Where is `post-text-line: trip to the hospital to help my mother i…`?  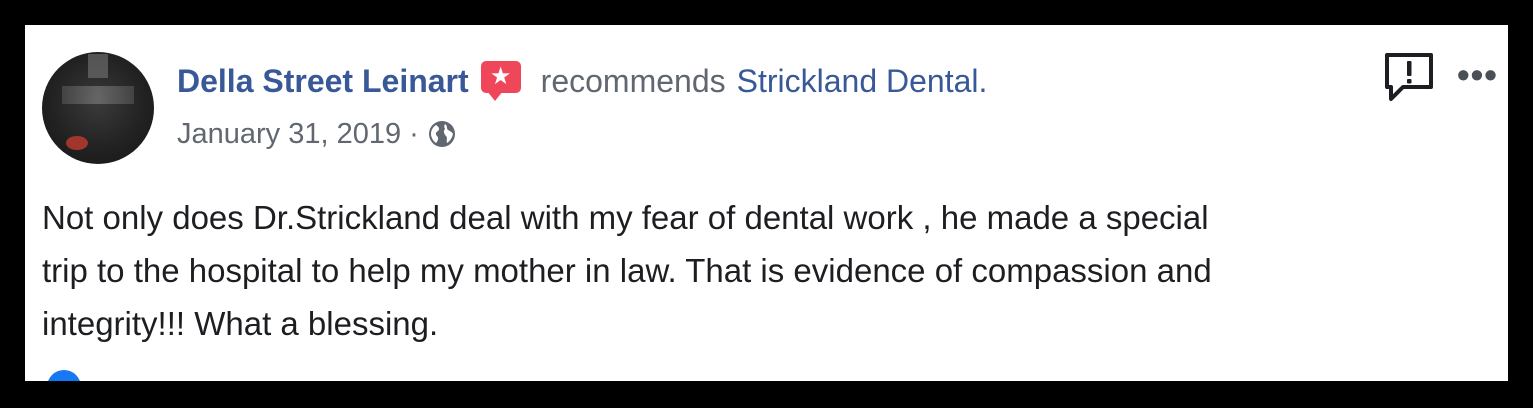 post-text-line: trip to the hospital to help my mother i… is located at coordinates (627, 270).